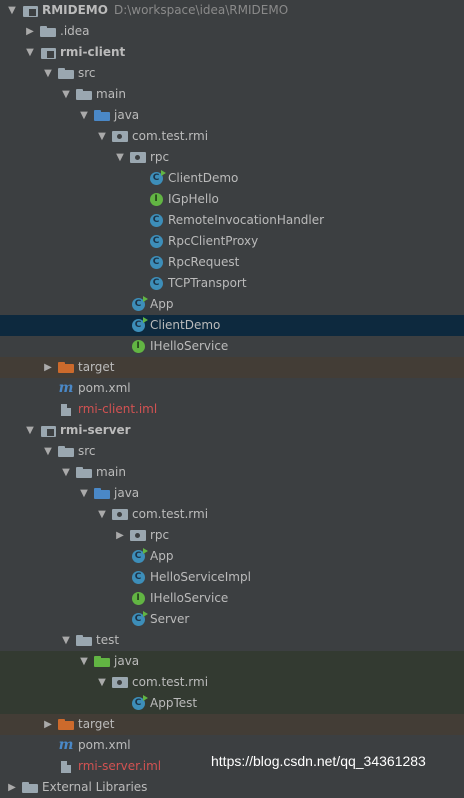  Describe the element at coordinates (232, 535) in the screenshot. I see `tree-row: ▶ rpc` at that location.